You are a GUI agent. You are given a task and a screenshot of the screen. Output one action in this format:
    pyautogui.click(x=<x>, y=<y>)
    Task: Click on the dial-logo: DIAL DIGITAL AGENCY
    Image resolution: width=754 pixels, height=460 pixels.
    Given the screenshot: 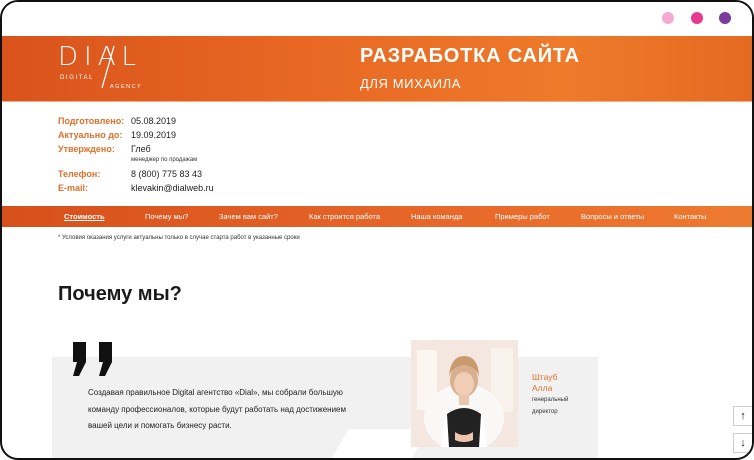 What is the action you would take?
    pyautogui.click(x=103, y=67)
    